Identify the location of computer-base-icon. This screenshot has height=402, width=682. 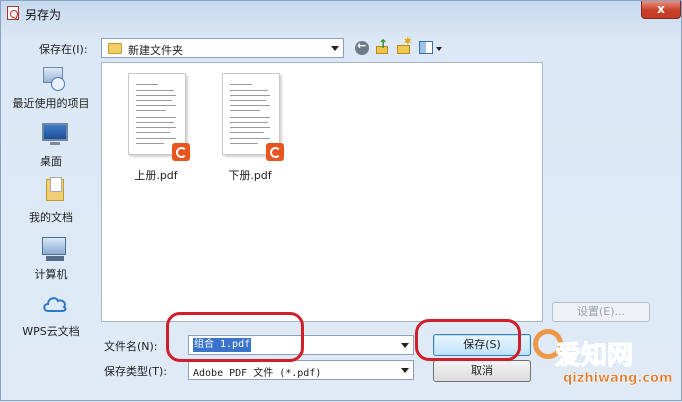
(55, 258).